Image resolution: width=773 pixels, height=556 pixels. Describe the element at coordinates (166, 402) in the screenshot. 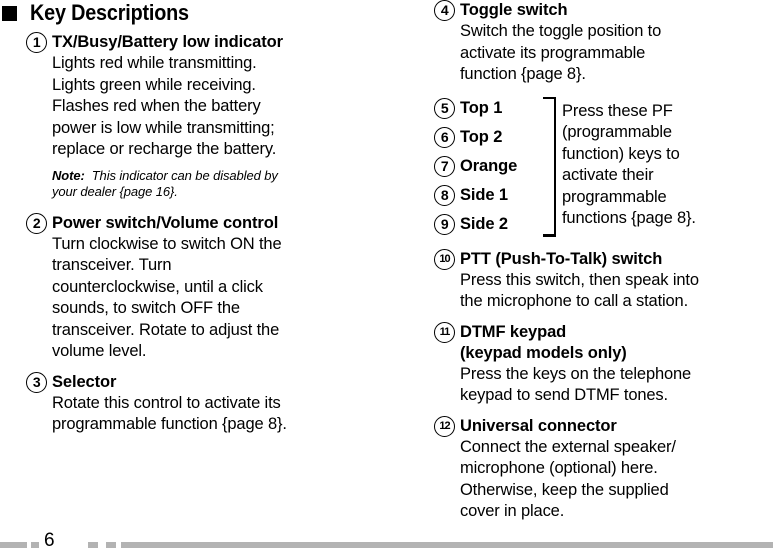

I see `entry-body-line: Rotate this control to activate its` at that location.